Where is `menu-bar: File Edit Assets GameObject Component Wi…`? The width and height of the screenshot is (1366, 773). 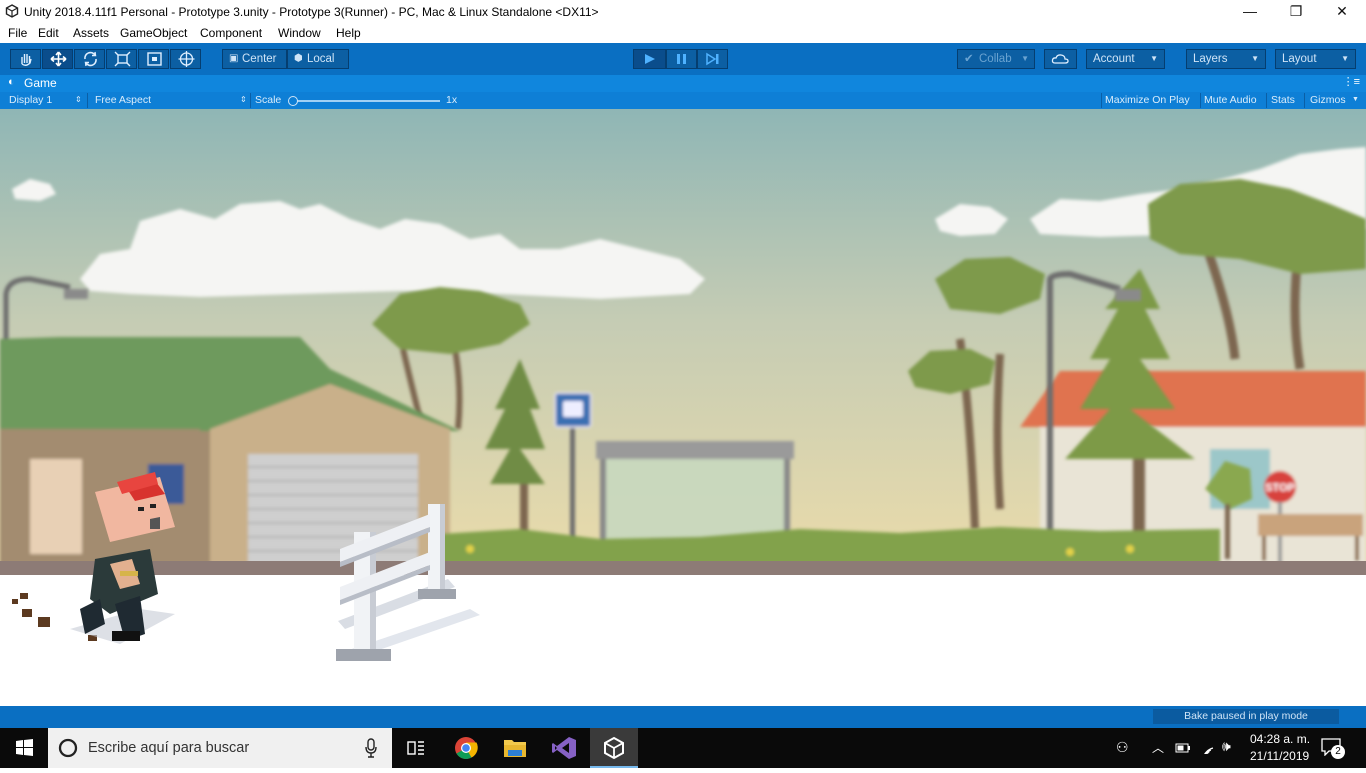 menu-bar: File Edit Assets GameObject Component Wi… is located at coordinates (683, 33).